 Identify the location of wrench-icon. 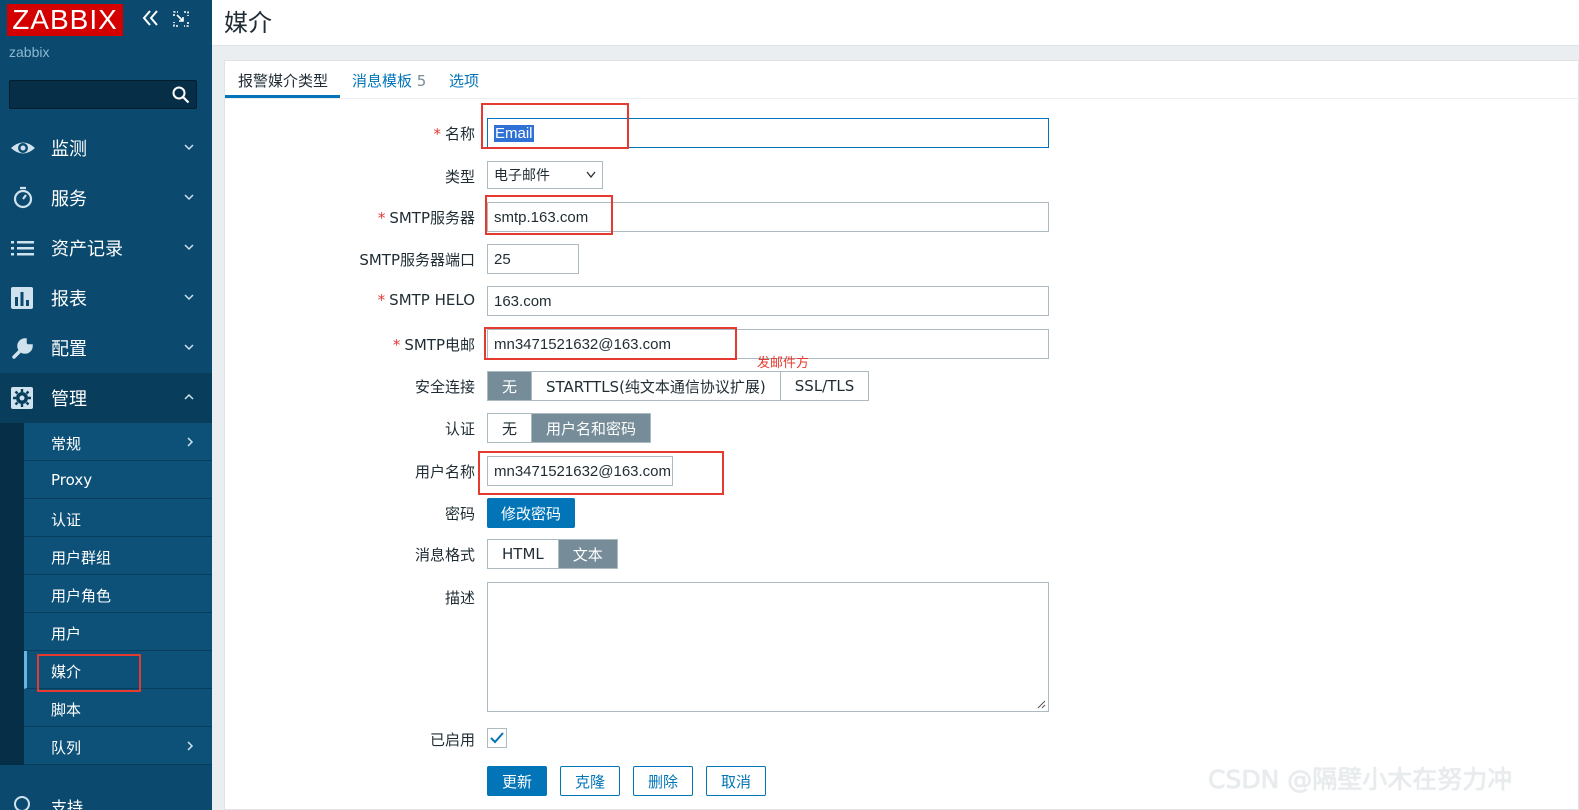
(22, 348).